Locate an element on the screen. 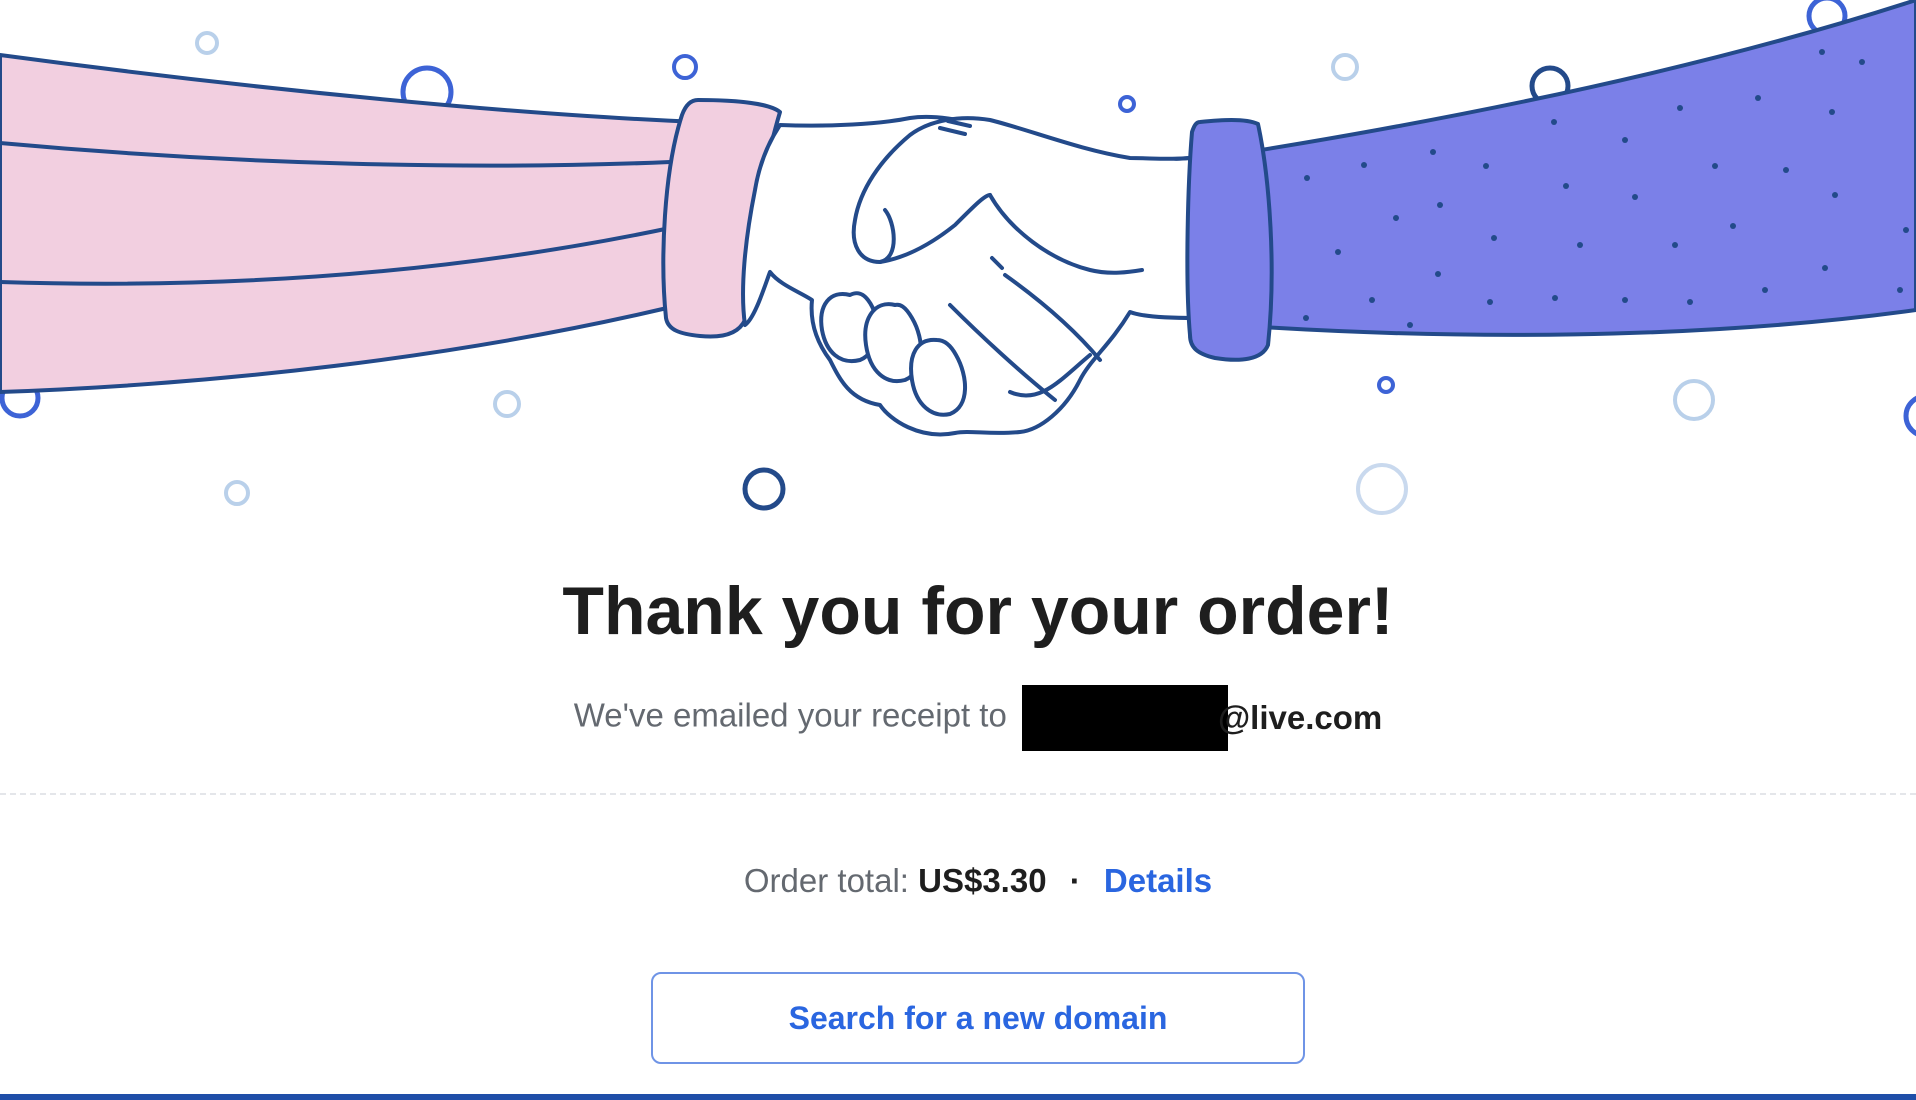  search-new-domain-button: Search for a new domain is located at coordinates (978, 1018).